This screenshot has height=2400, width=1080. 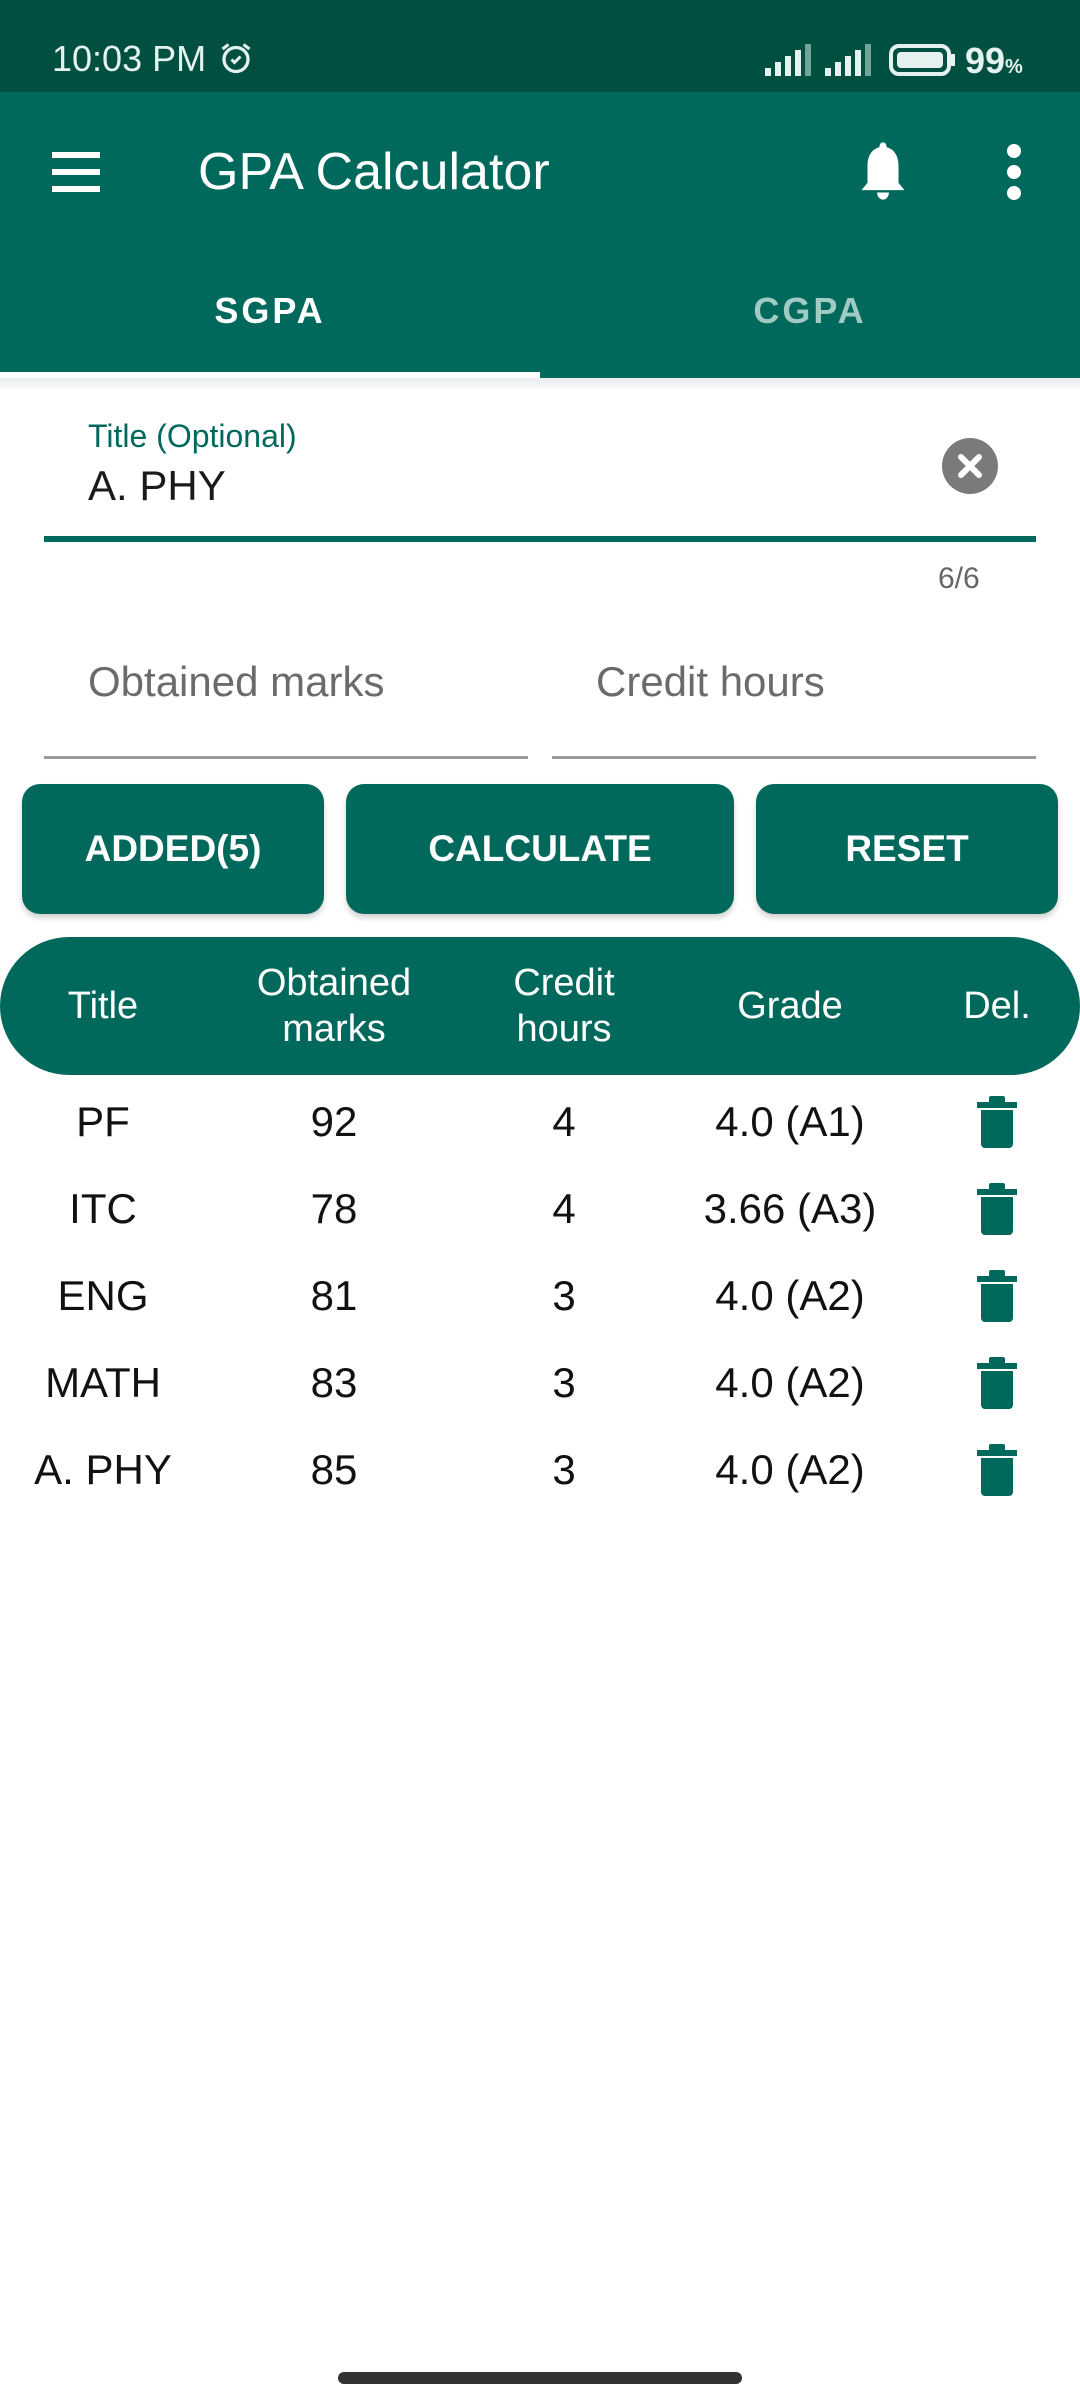 What do you see at coordinates (540, 1209) in the screenshot?
I see `table-row: ITC 78 4 3.66 (A3)` at bounding box center [540, 1209].